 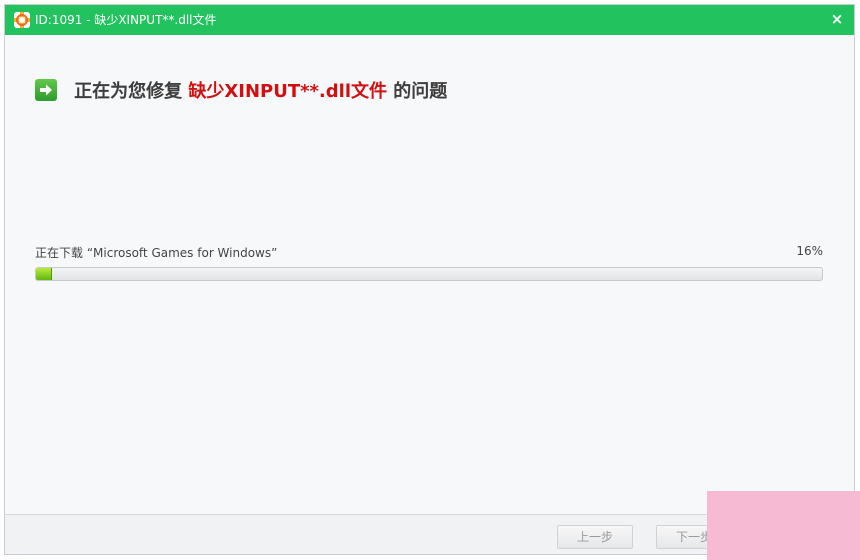 What do you see at coordinates (783, 525) in the screenshot?
I see `pink-overlay-block` at bounding box center [783, 525].